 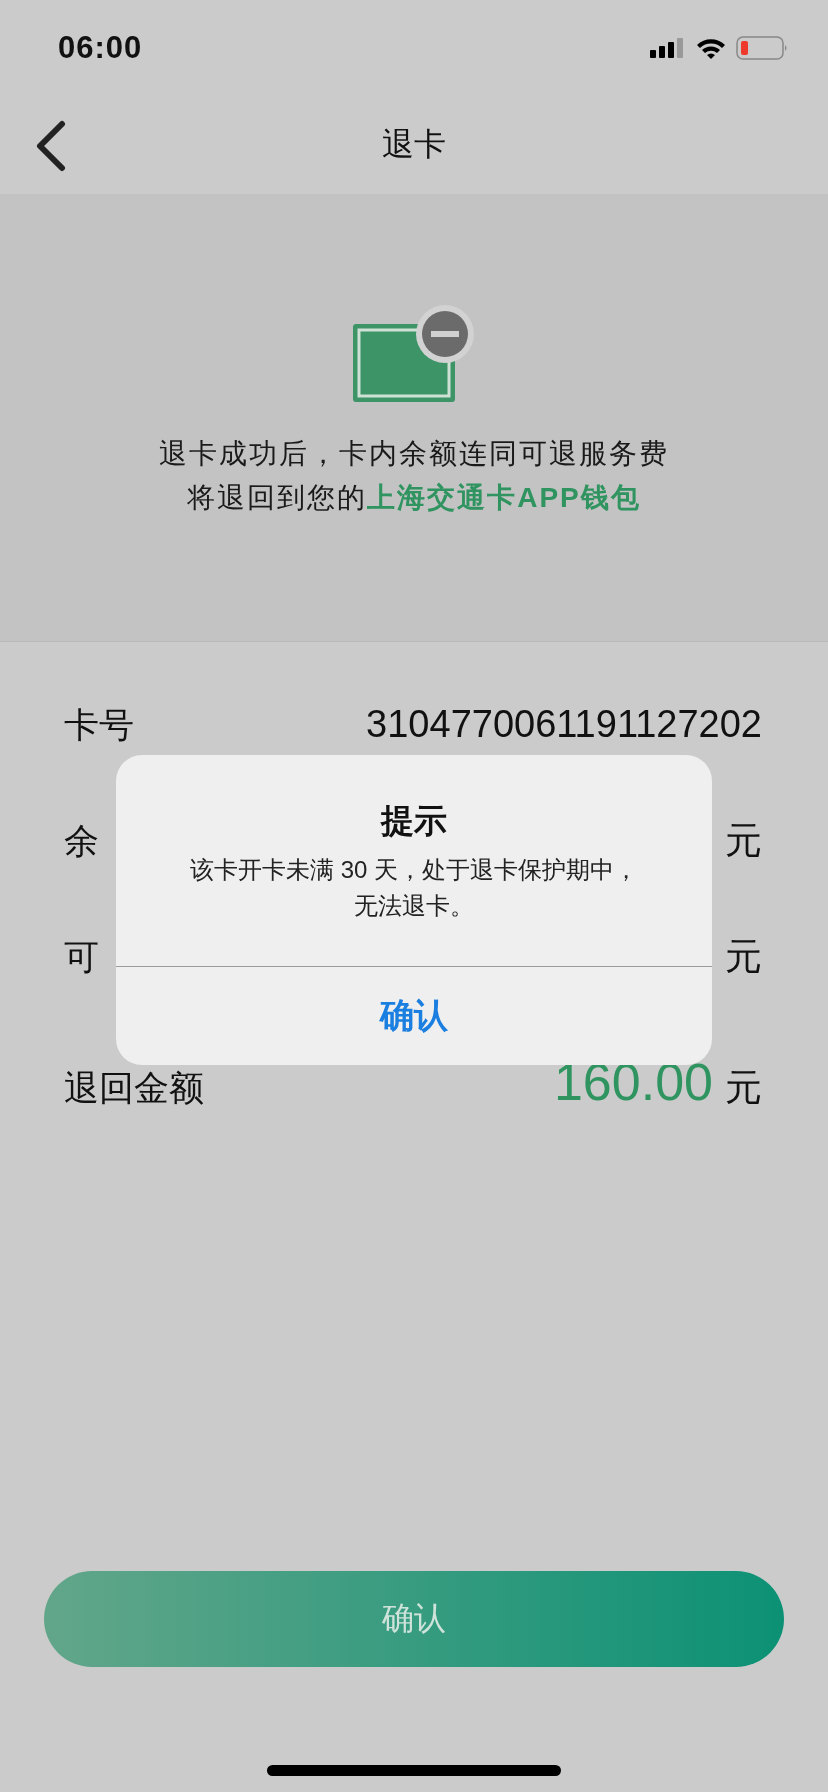 What do you see at coordinates (668, 48) in the screenshot?
I see `signal-icon` at bounding box center [668, 48].